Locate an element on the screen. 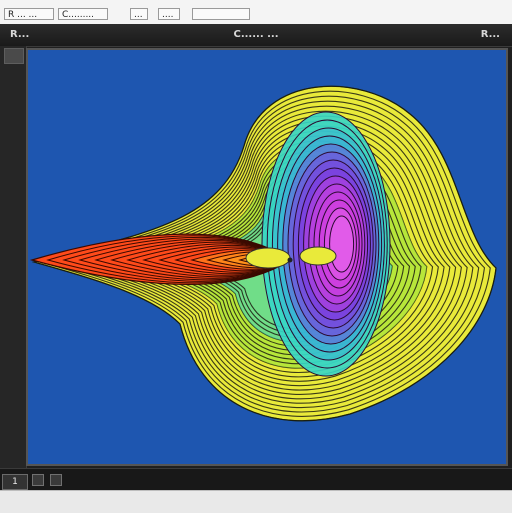 This screenshot has height=513, width=512. saddle-left-lobe is located at coordinates (268, 258).